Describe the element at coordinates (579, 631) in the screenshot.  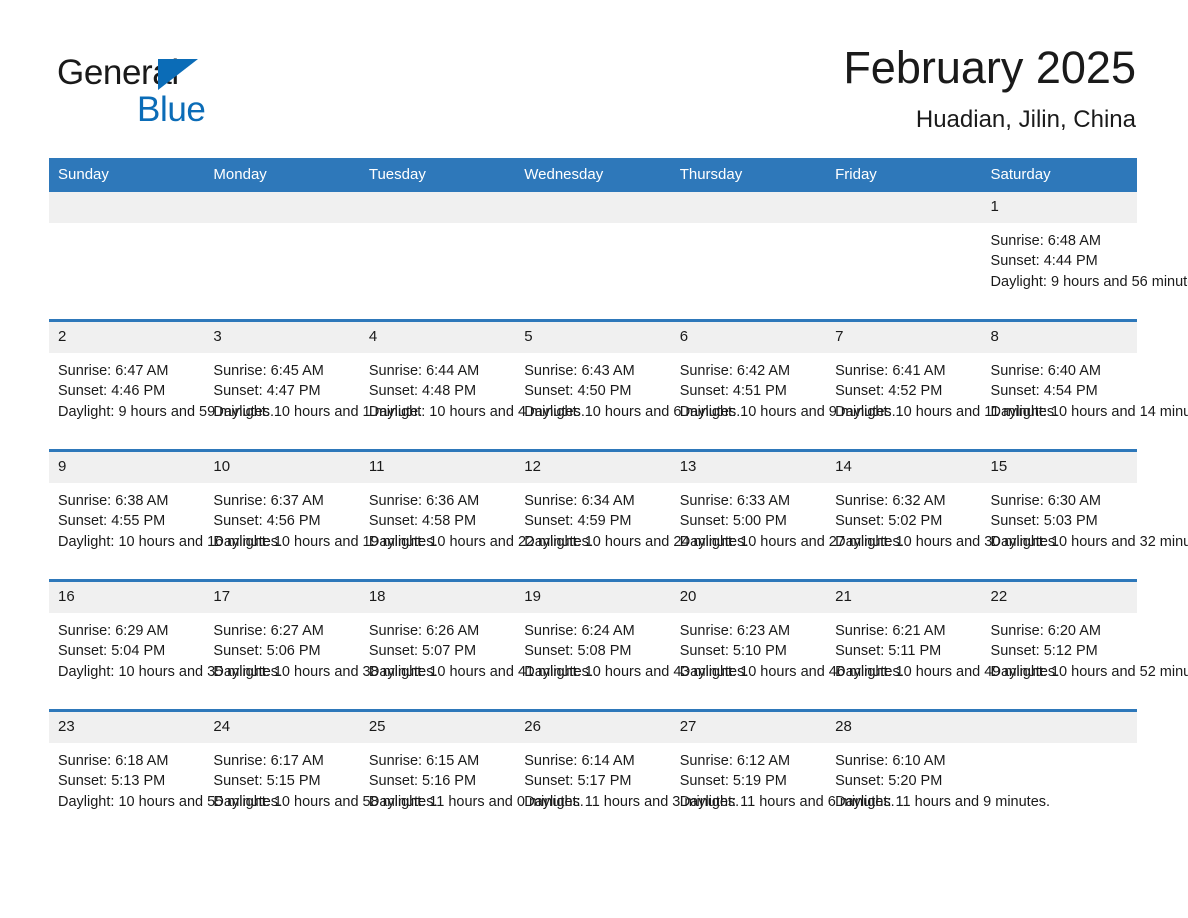
I see `sunrise-text: Sunrise: 6:24 AM` at that location.